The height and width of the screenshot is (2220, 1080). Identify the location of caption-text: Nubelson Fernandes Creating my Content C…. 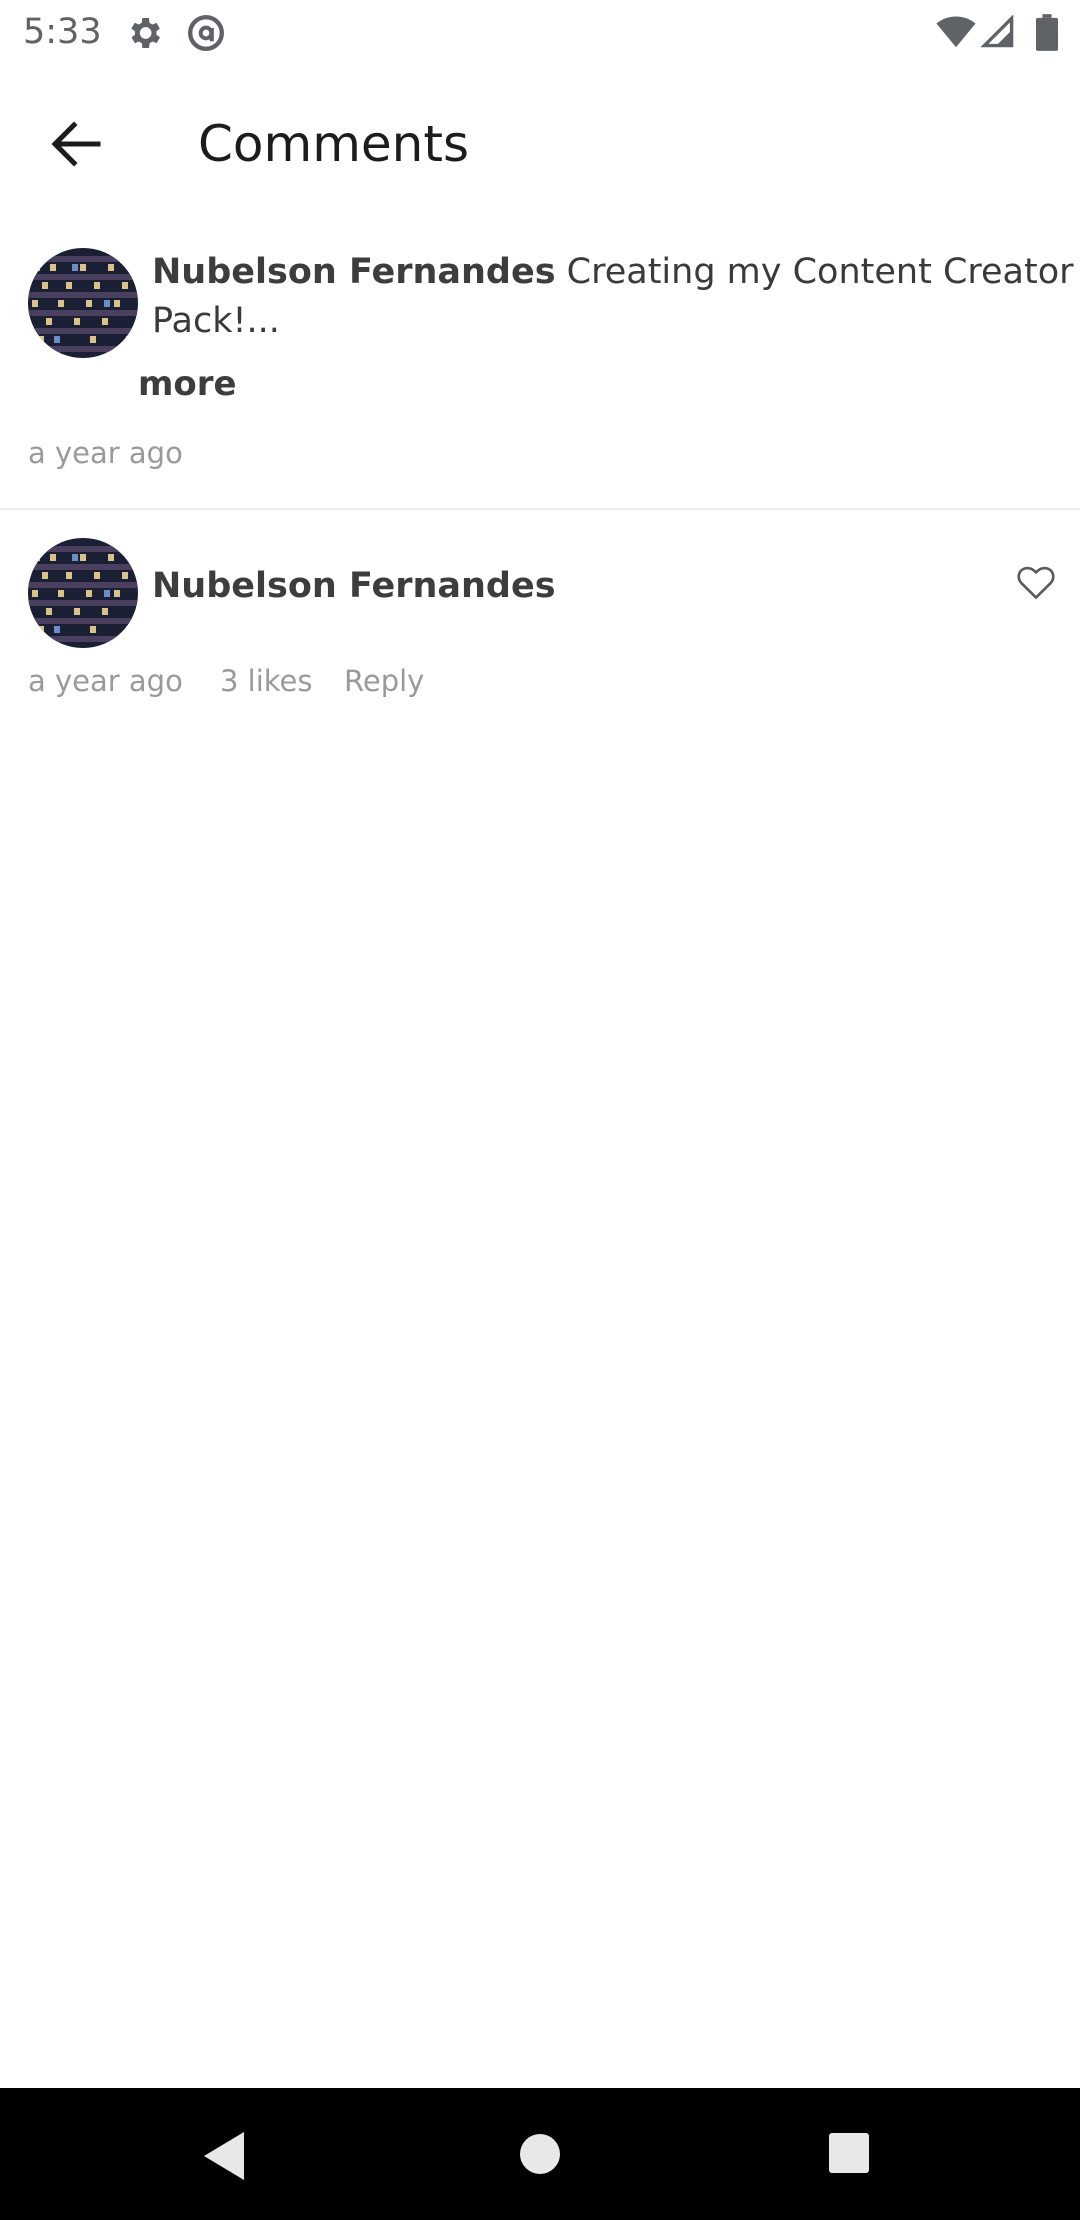
(616, 297).